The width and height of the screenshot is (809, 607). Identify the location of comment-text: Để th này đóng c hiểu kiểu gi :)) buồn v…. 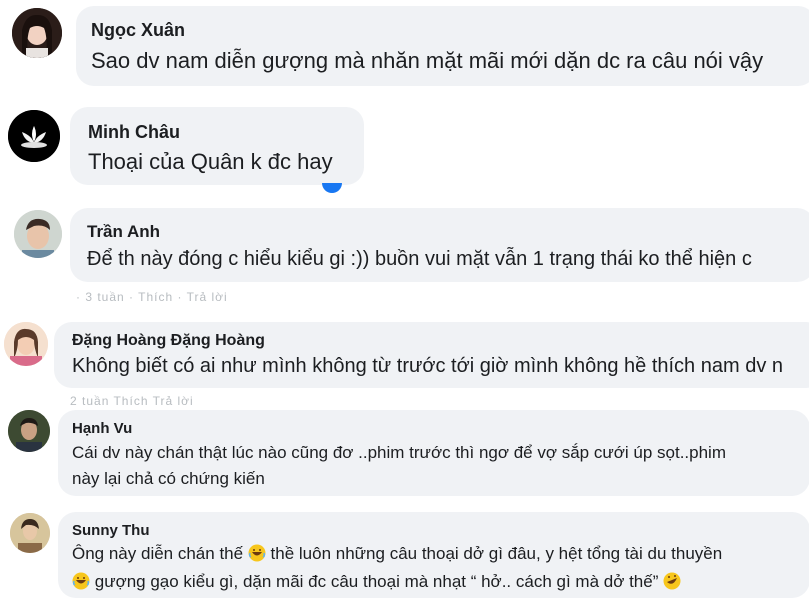
(419, 259).